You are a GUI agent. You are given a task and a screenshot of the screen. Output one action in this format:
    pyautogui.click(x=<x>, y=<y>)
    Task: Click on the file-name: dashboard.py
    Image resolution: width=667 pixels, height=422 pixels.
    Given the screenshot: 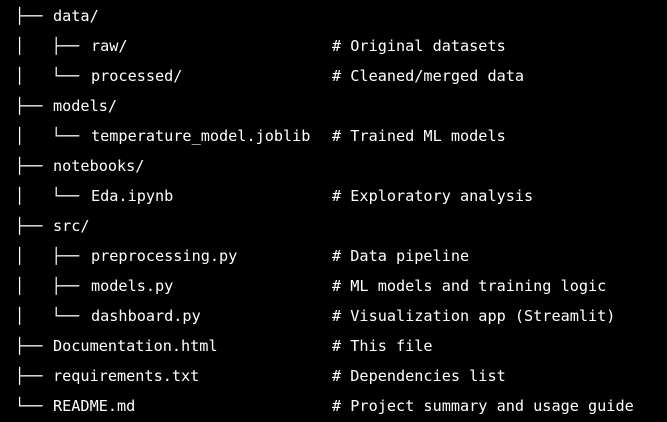 What is the action you would take?
    pyautogui.click(x=146, y=316)
    